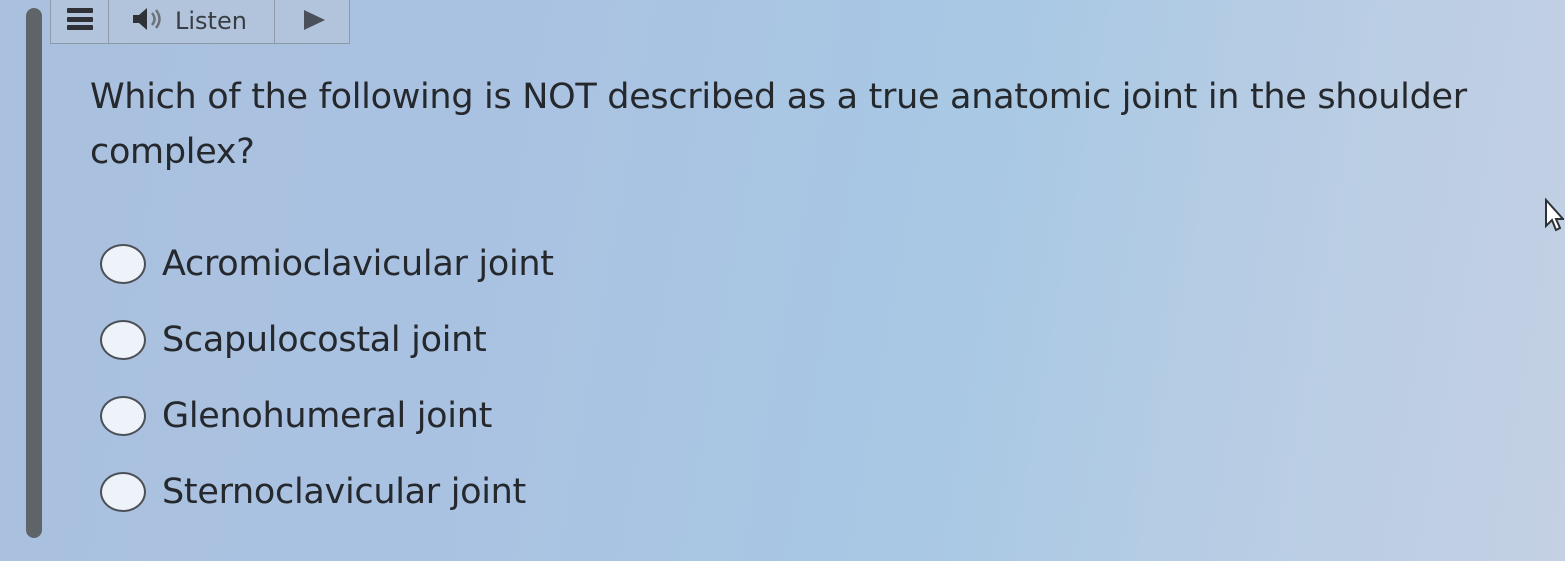 This screenshot has width=1565, height=561. I want to click on play-button, so click(312, 21).